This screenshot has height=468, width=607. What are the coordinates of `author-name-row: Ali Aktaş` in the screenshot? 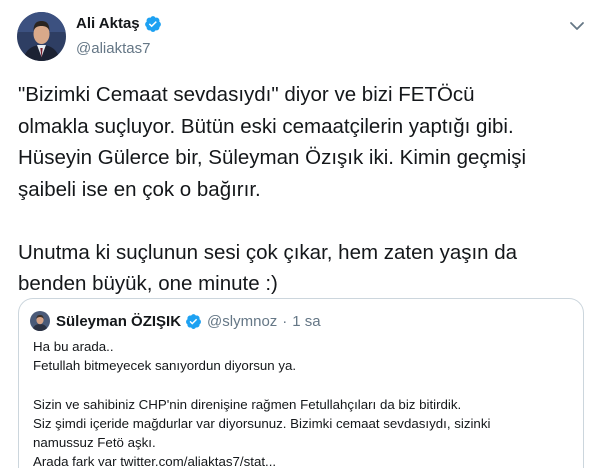 It's located at (119, 24).